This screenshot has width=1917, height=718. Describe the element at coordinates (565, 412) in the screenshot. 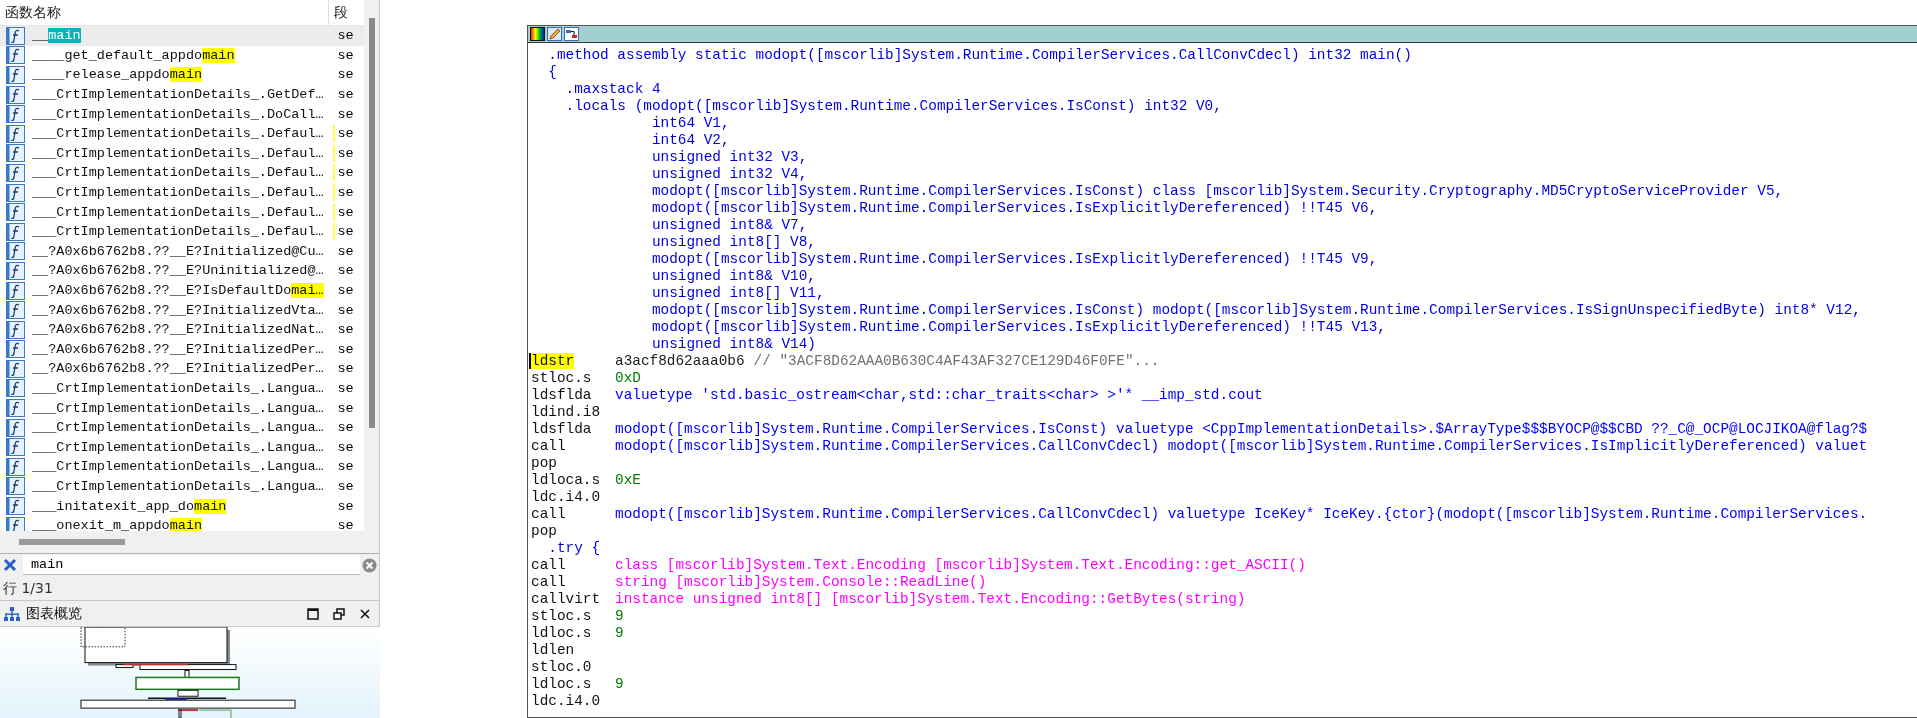

I see `opcode: ldind.i8` at that location.